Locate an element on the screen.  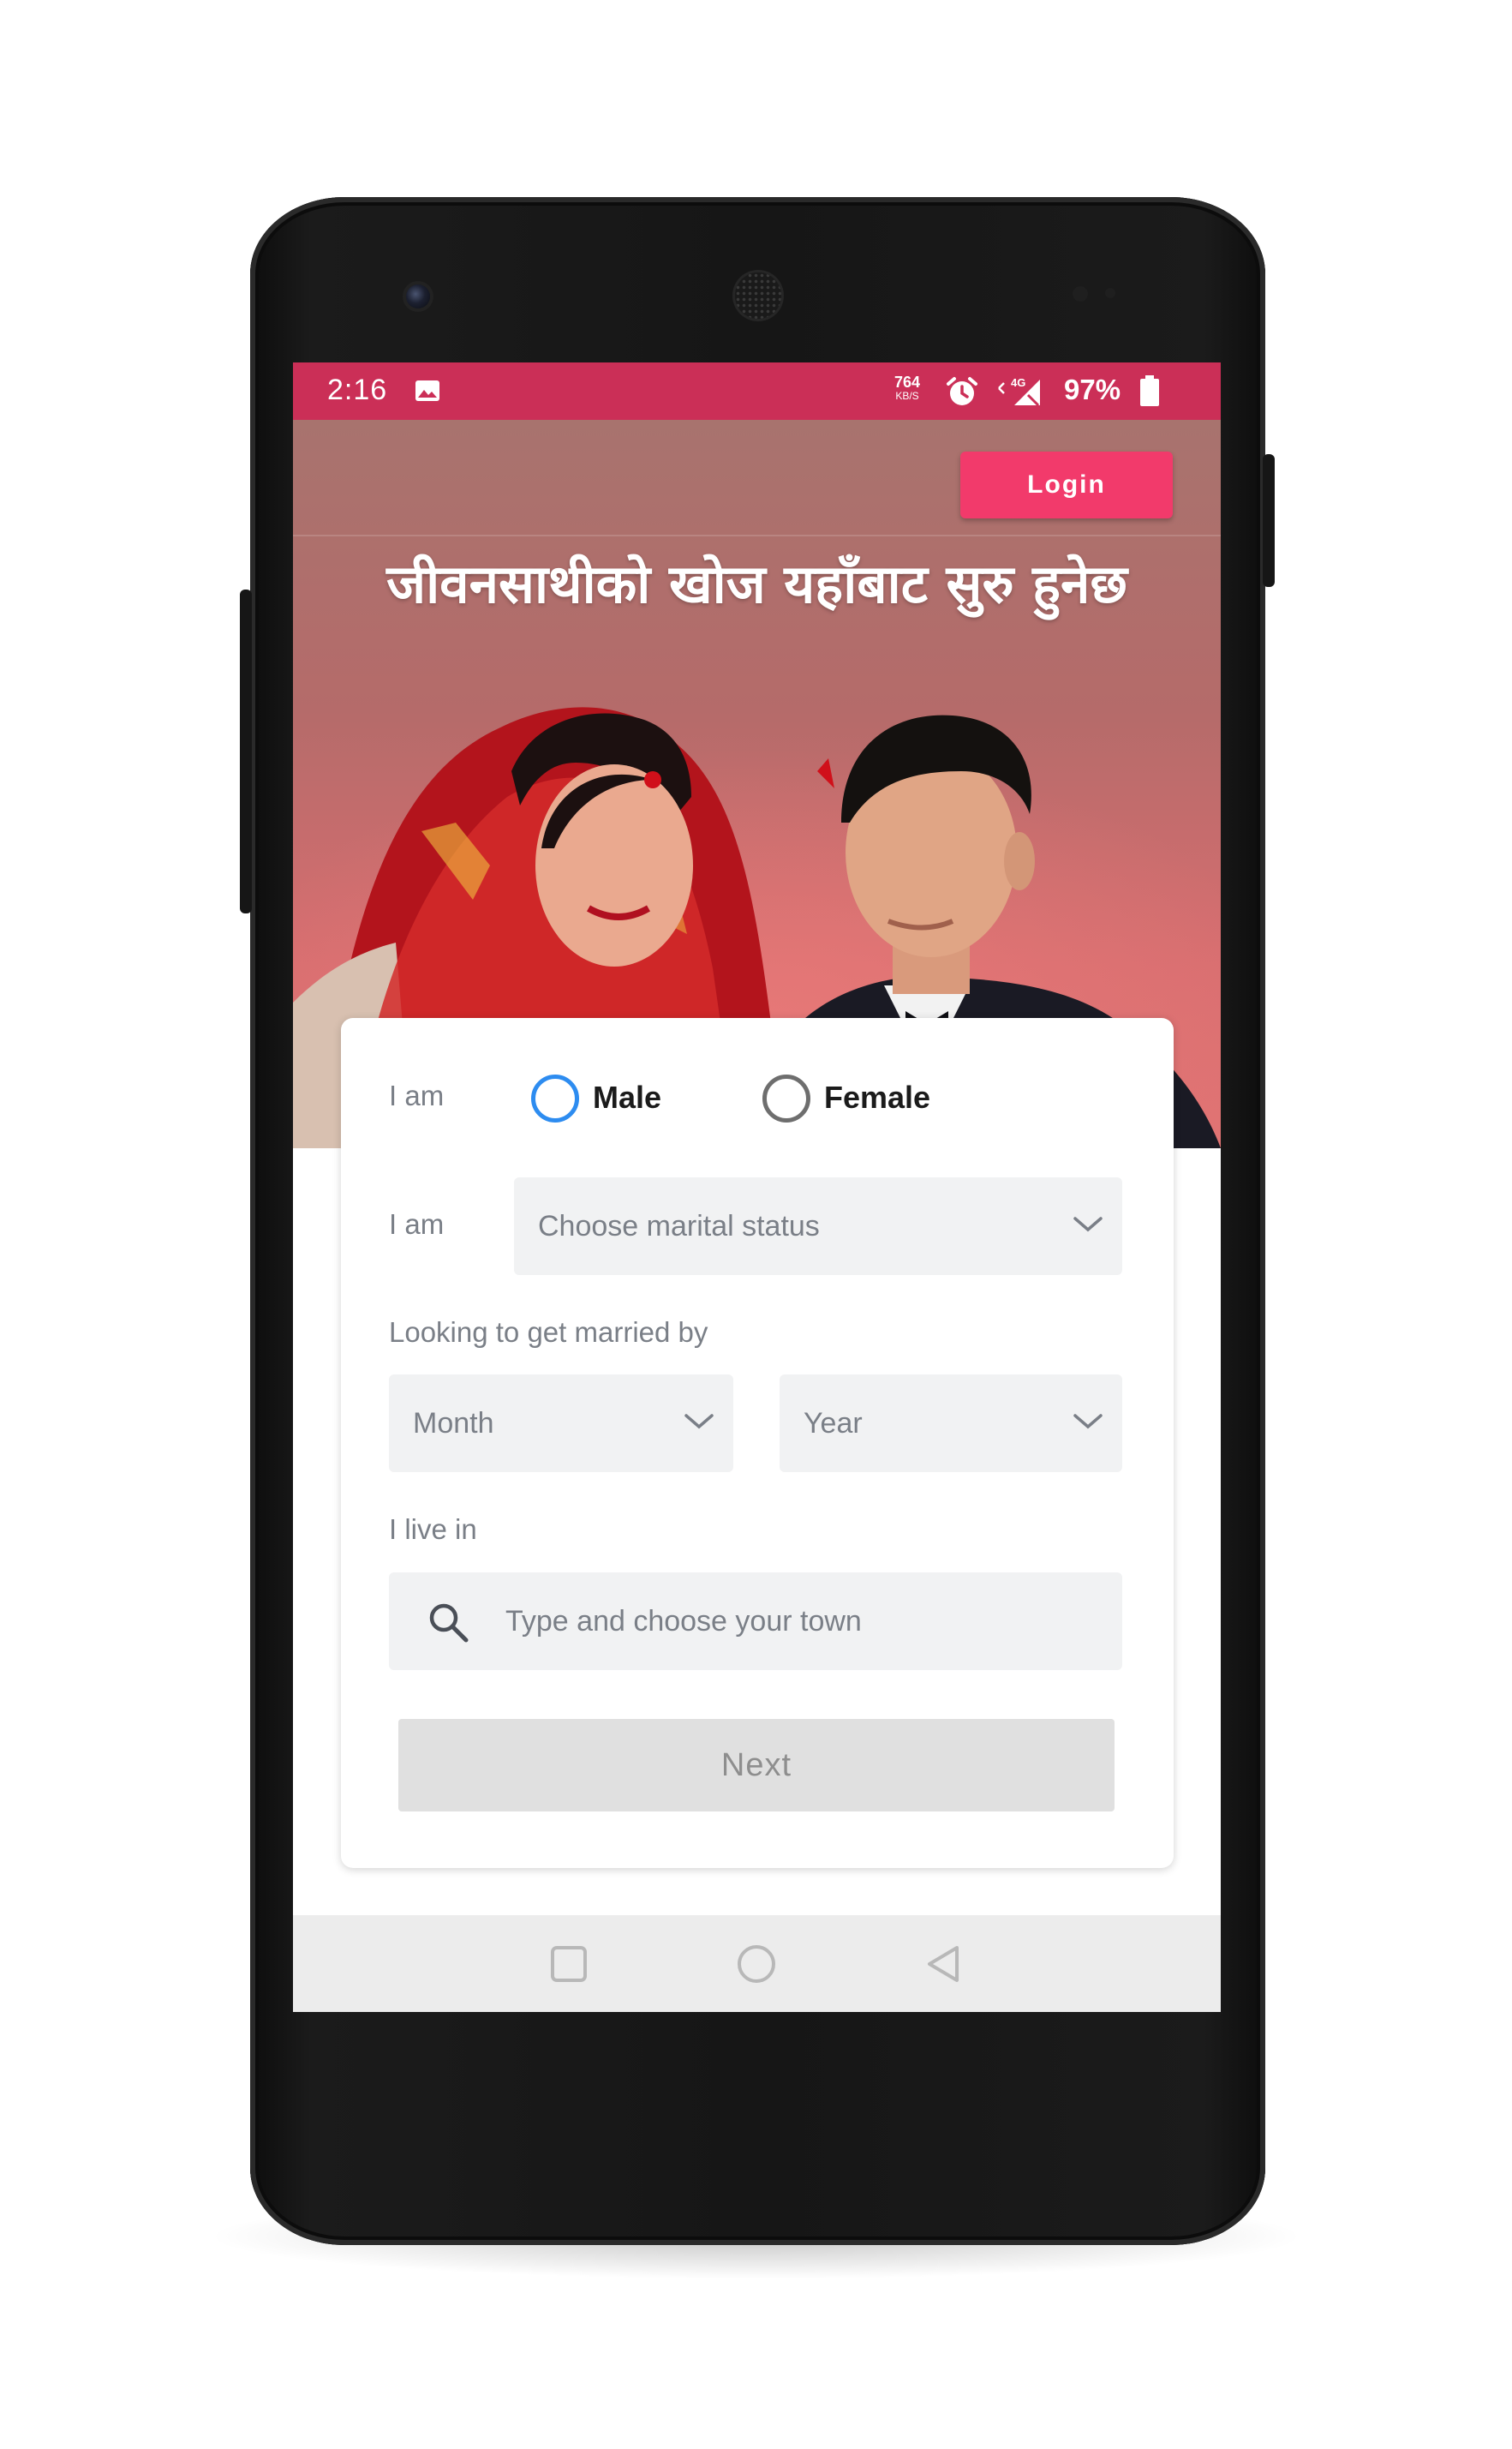
hero-title: जीवनसाथीको खोज यहाँबाट सुरु हुनेछ is located at coordinates (757, 584).